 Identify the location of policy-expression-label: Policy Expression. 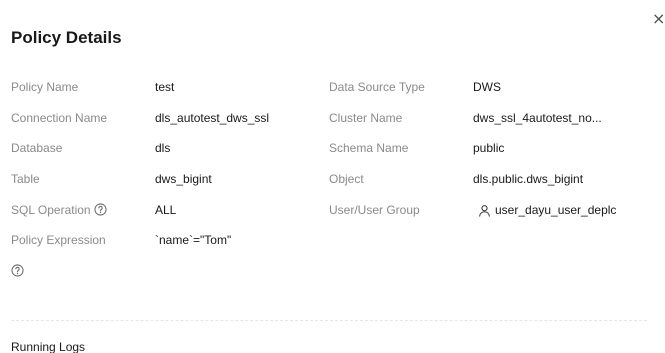
(58, 240).